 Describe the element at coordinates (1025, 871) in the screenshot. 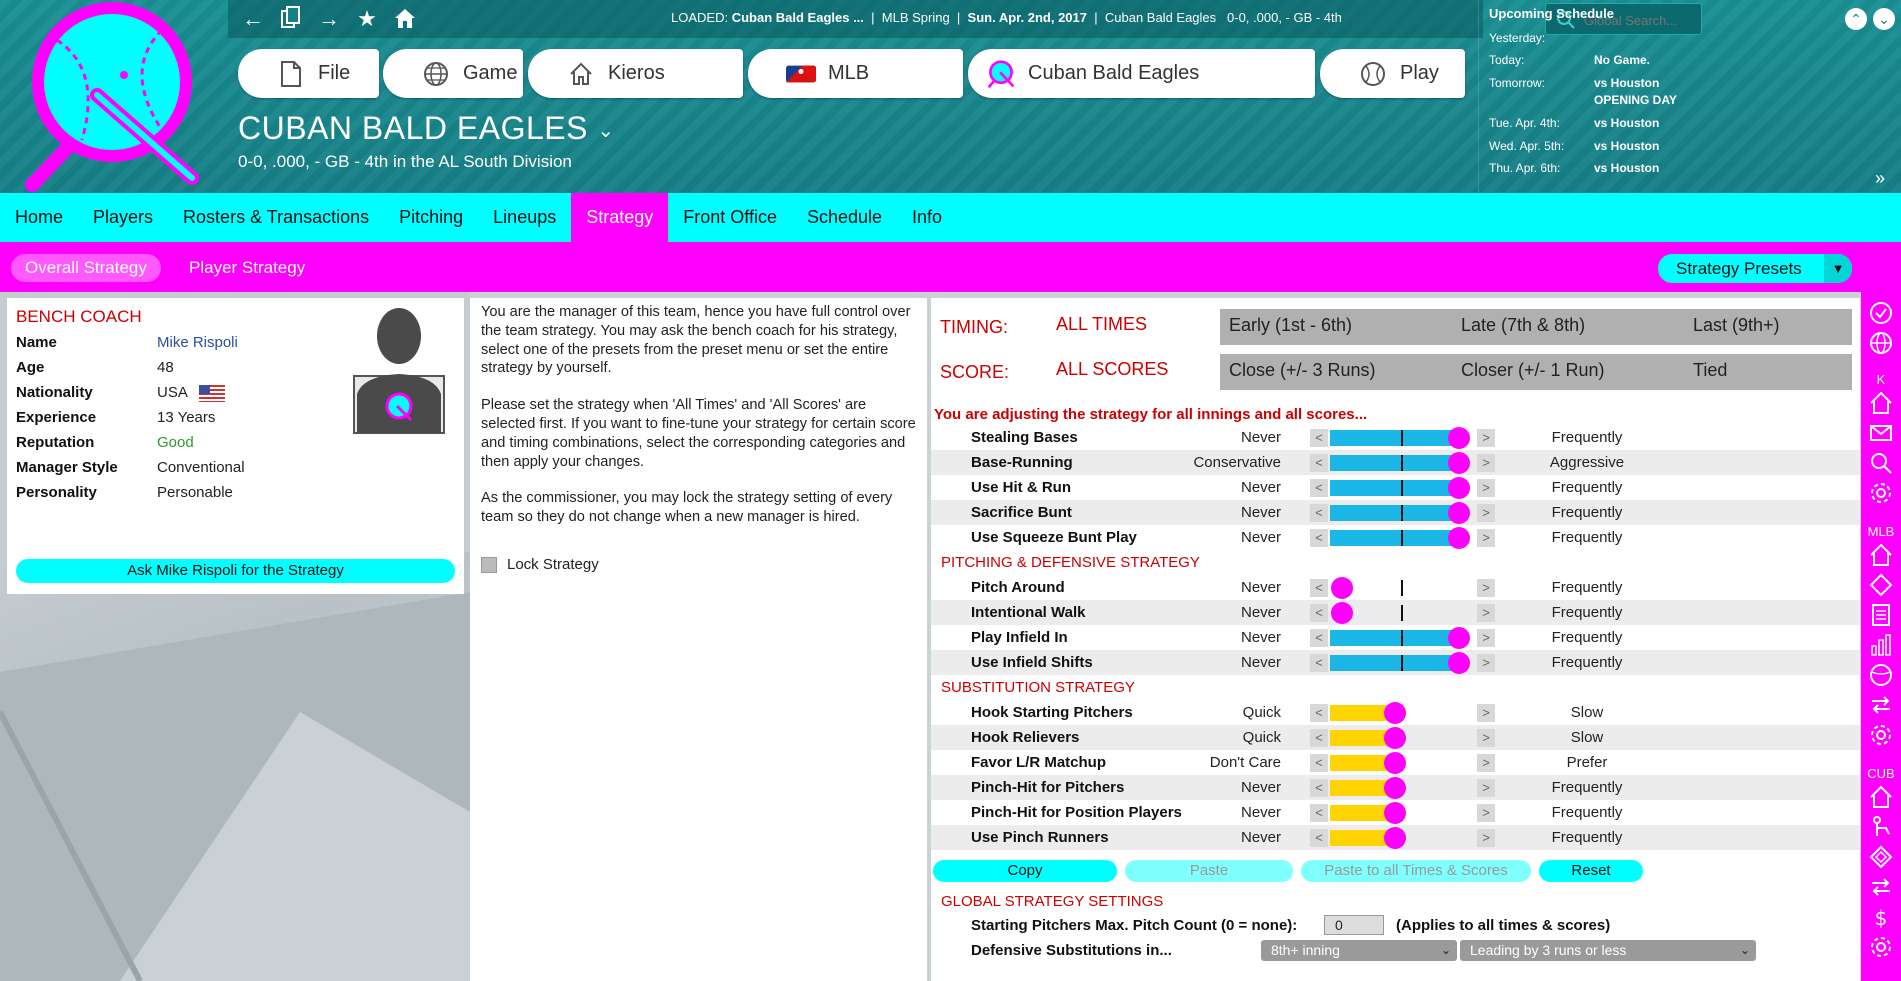

I see `copy-button: Copy` at that location.